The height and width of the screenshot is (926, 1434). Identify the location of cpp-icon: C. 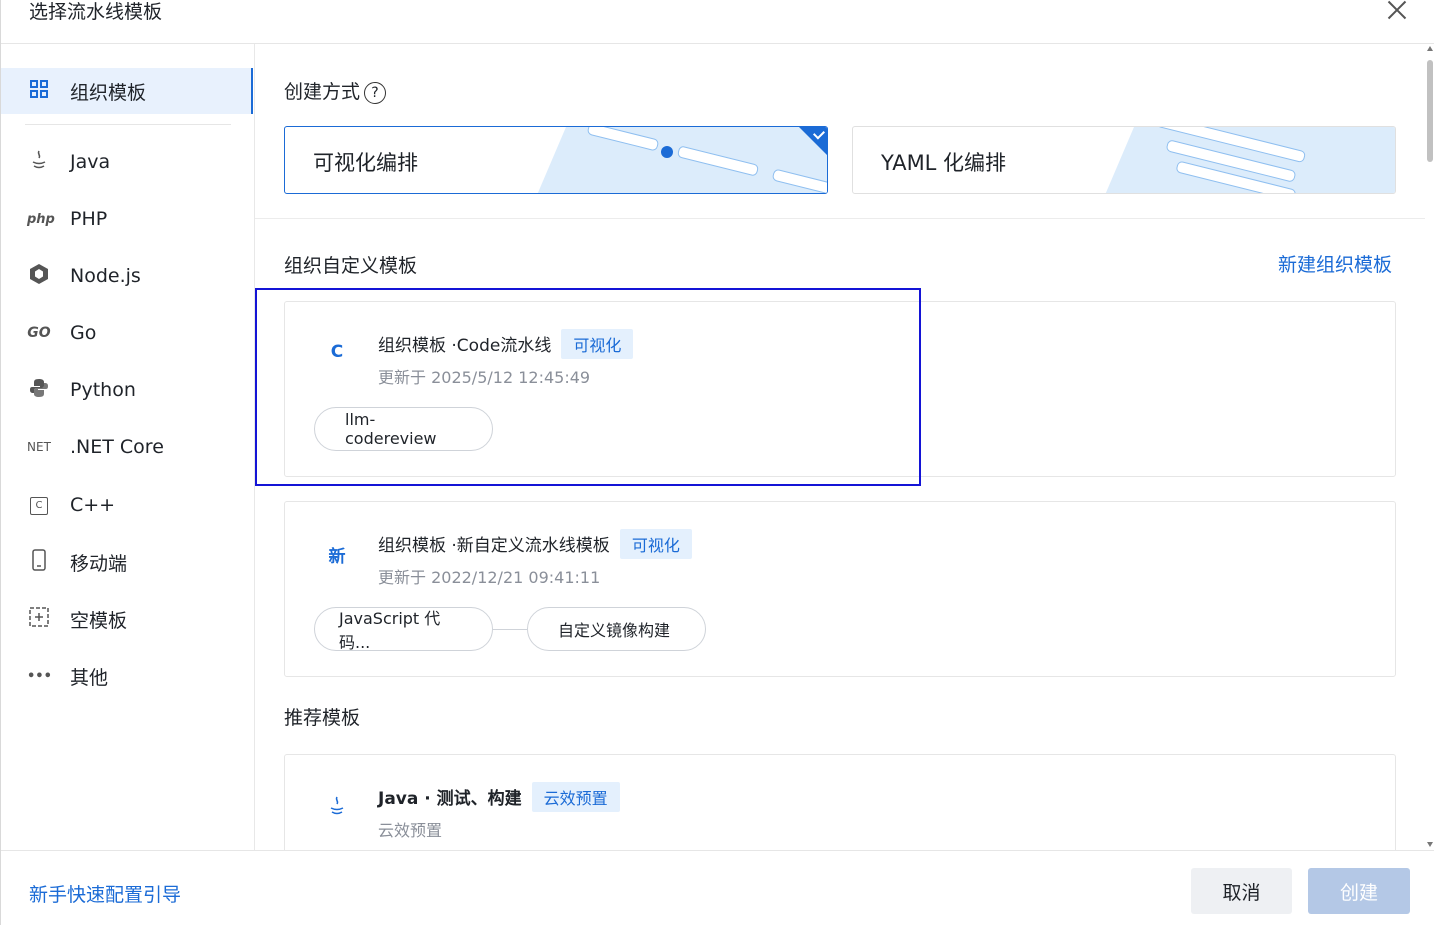
(39, 505).